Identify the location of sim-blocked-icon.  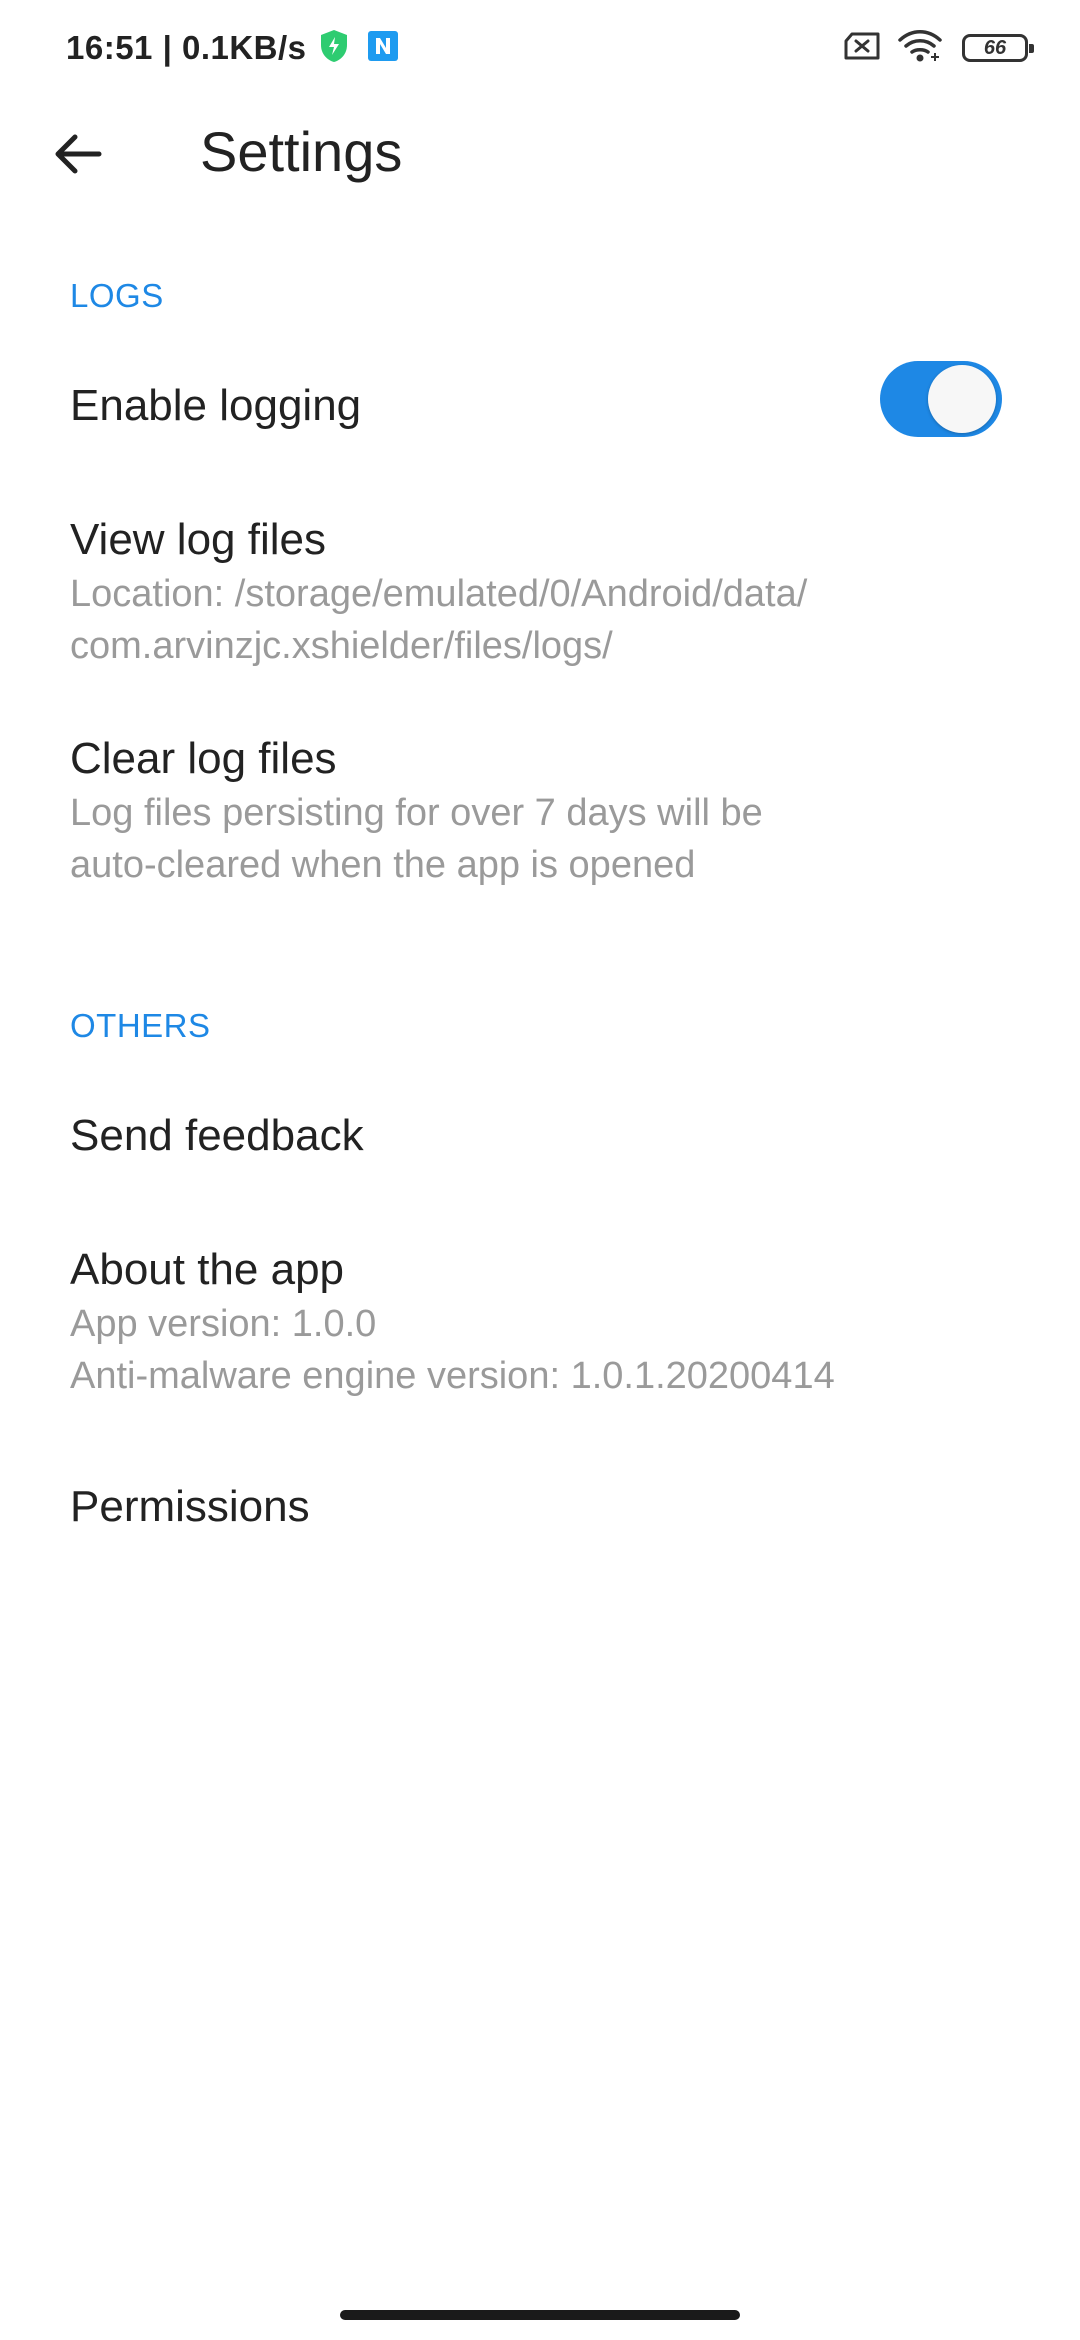
(862, 48).